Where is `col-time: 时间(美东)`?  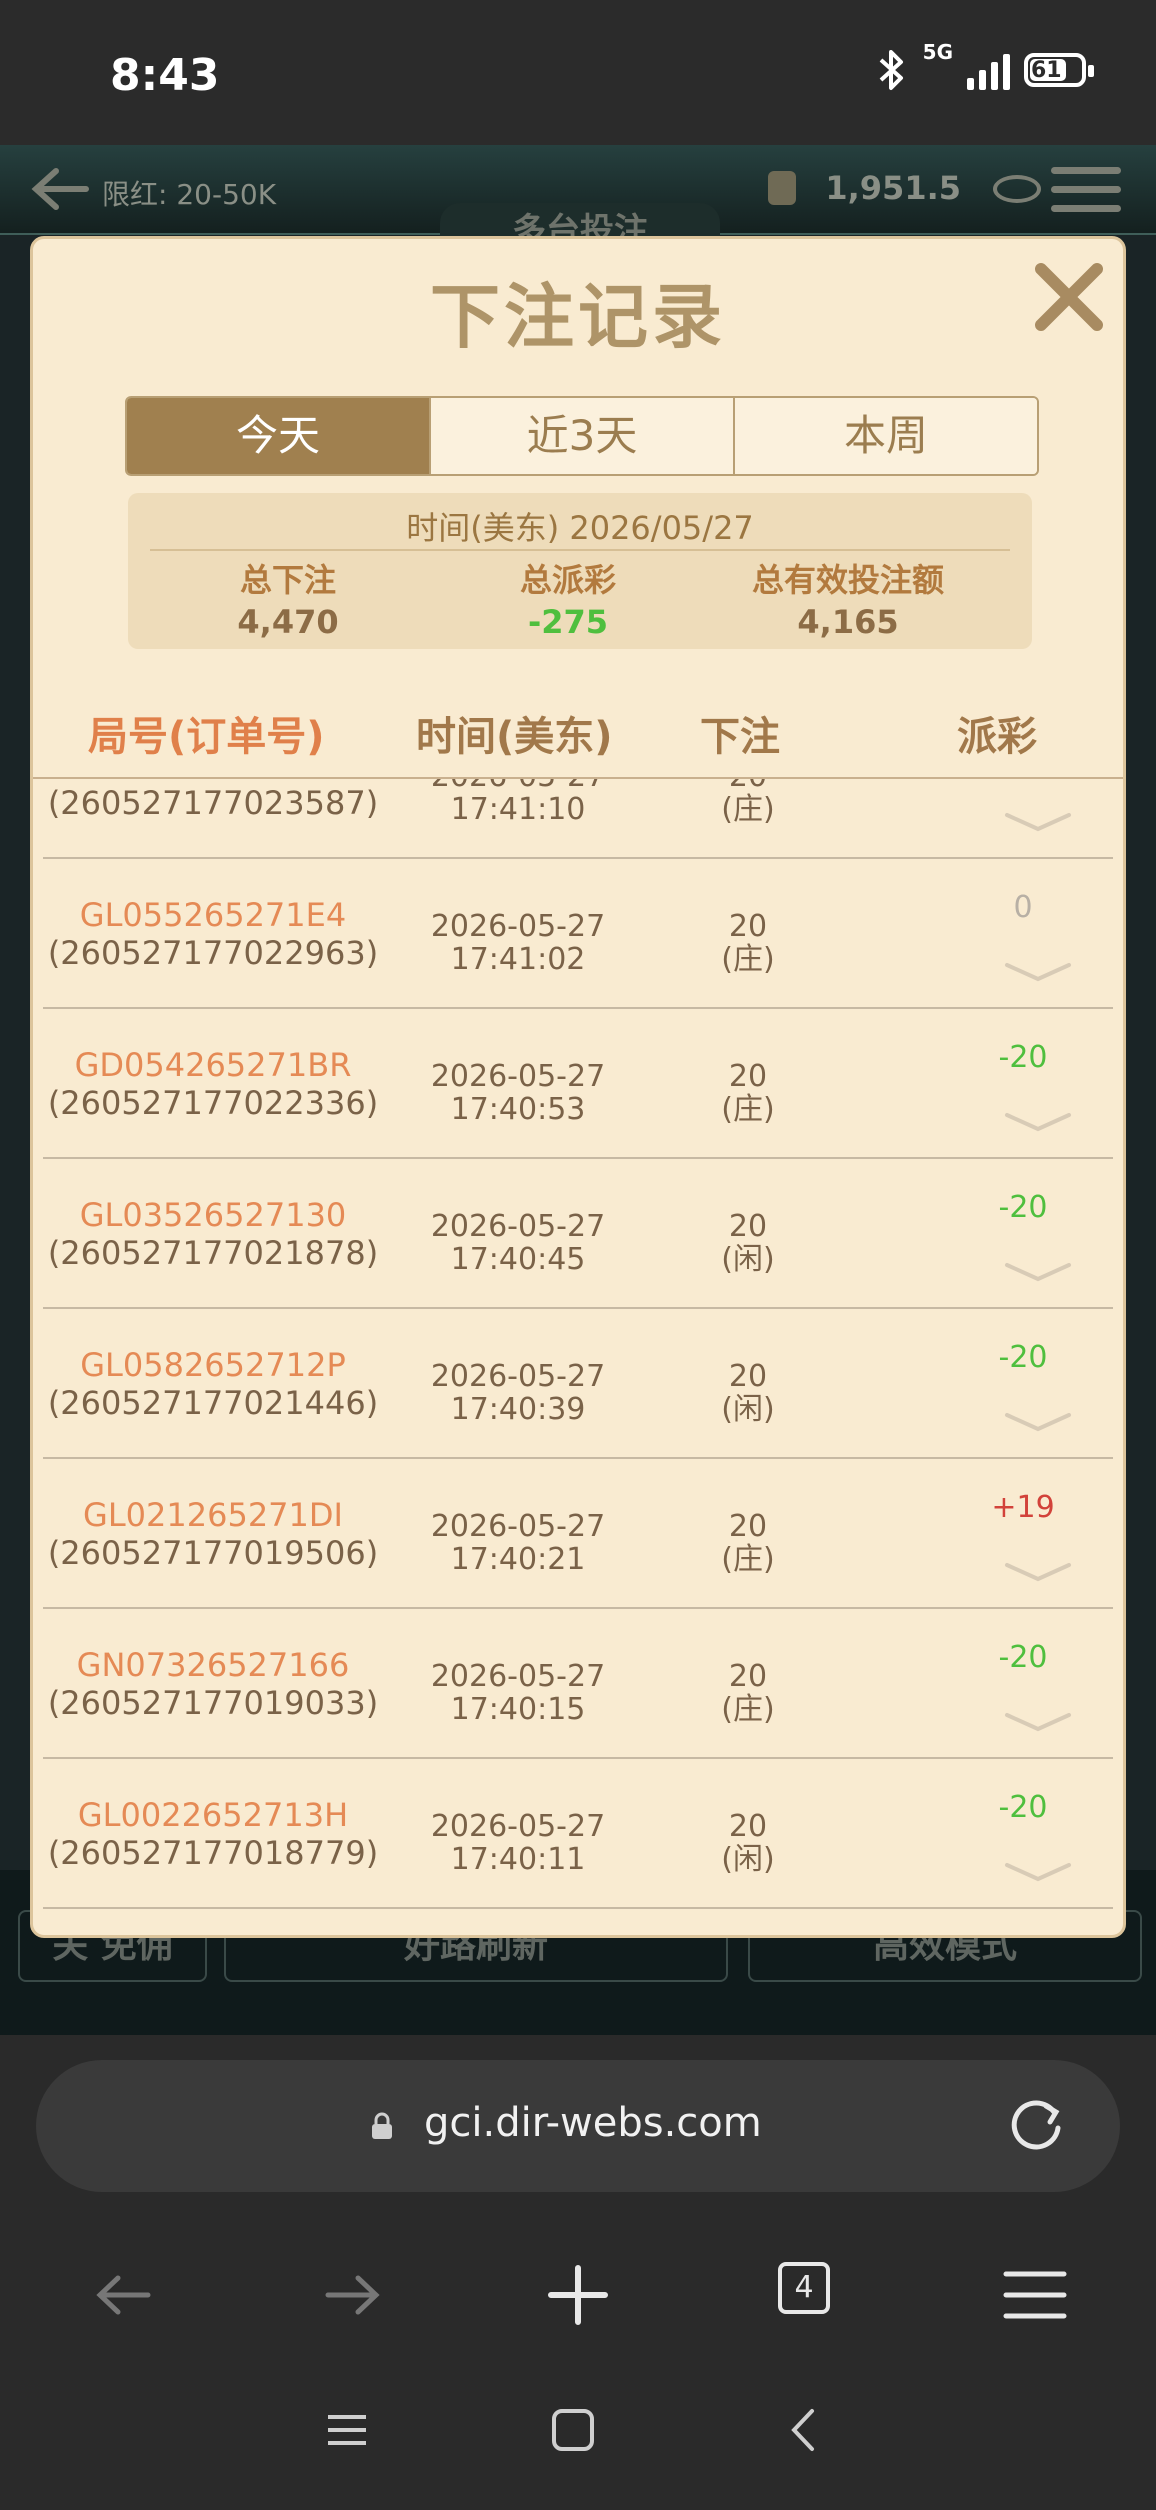 col-time: 时间(美东) is located at coordinates (514, 737).